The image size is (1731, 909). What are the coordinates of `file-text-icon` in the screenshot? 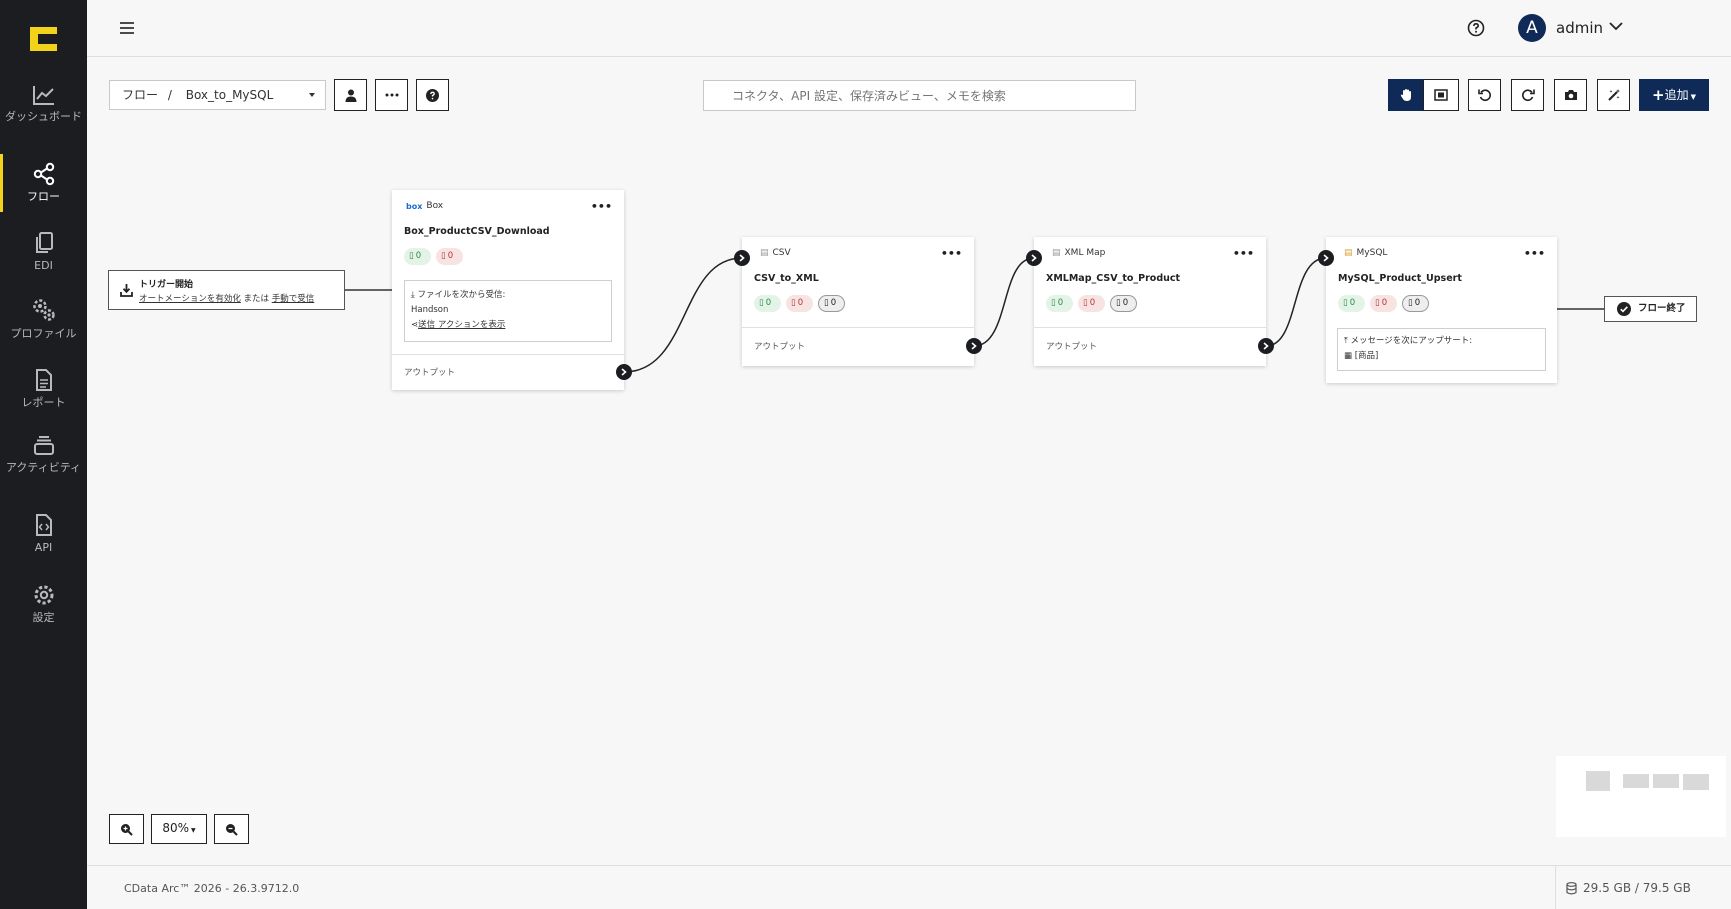 It's located at (43, 380).